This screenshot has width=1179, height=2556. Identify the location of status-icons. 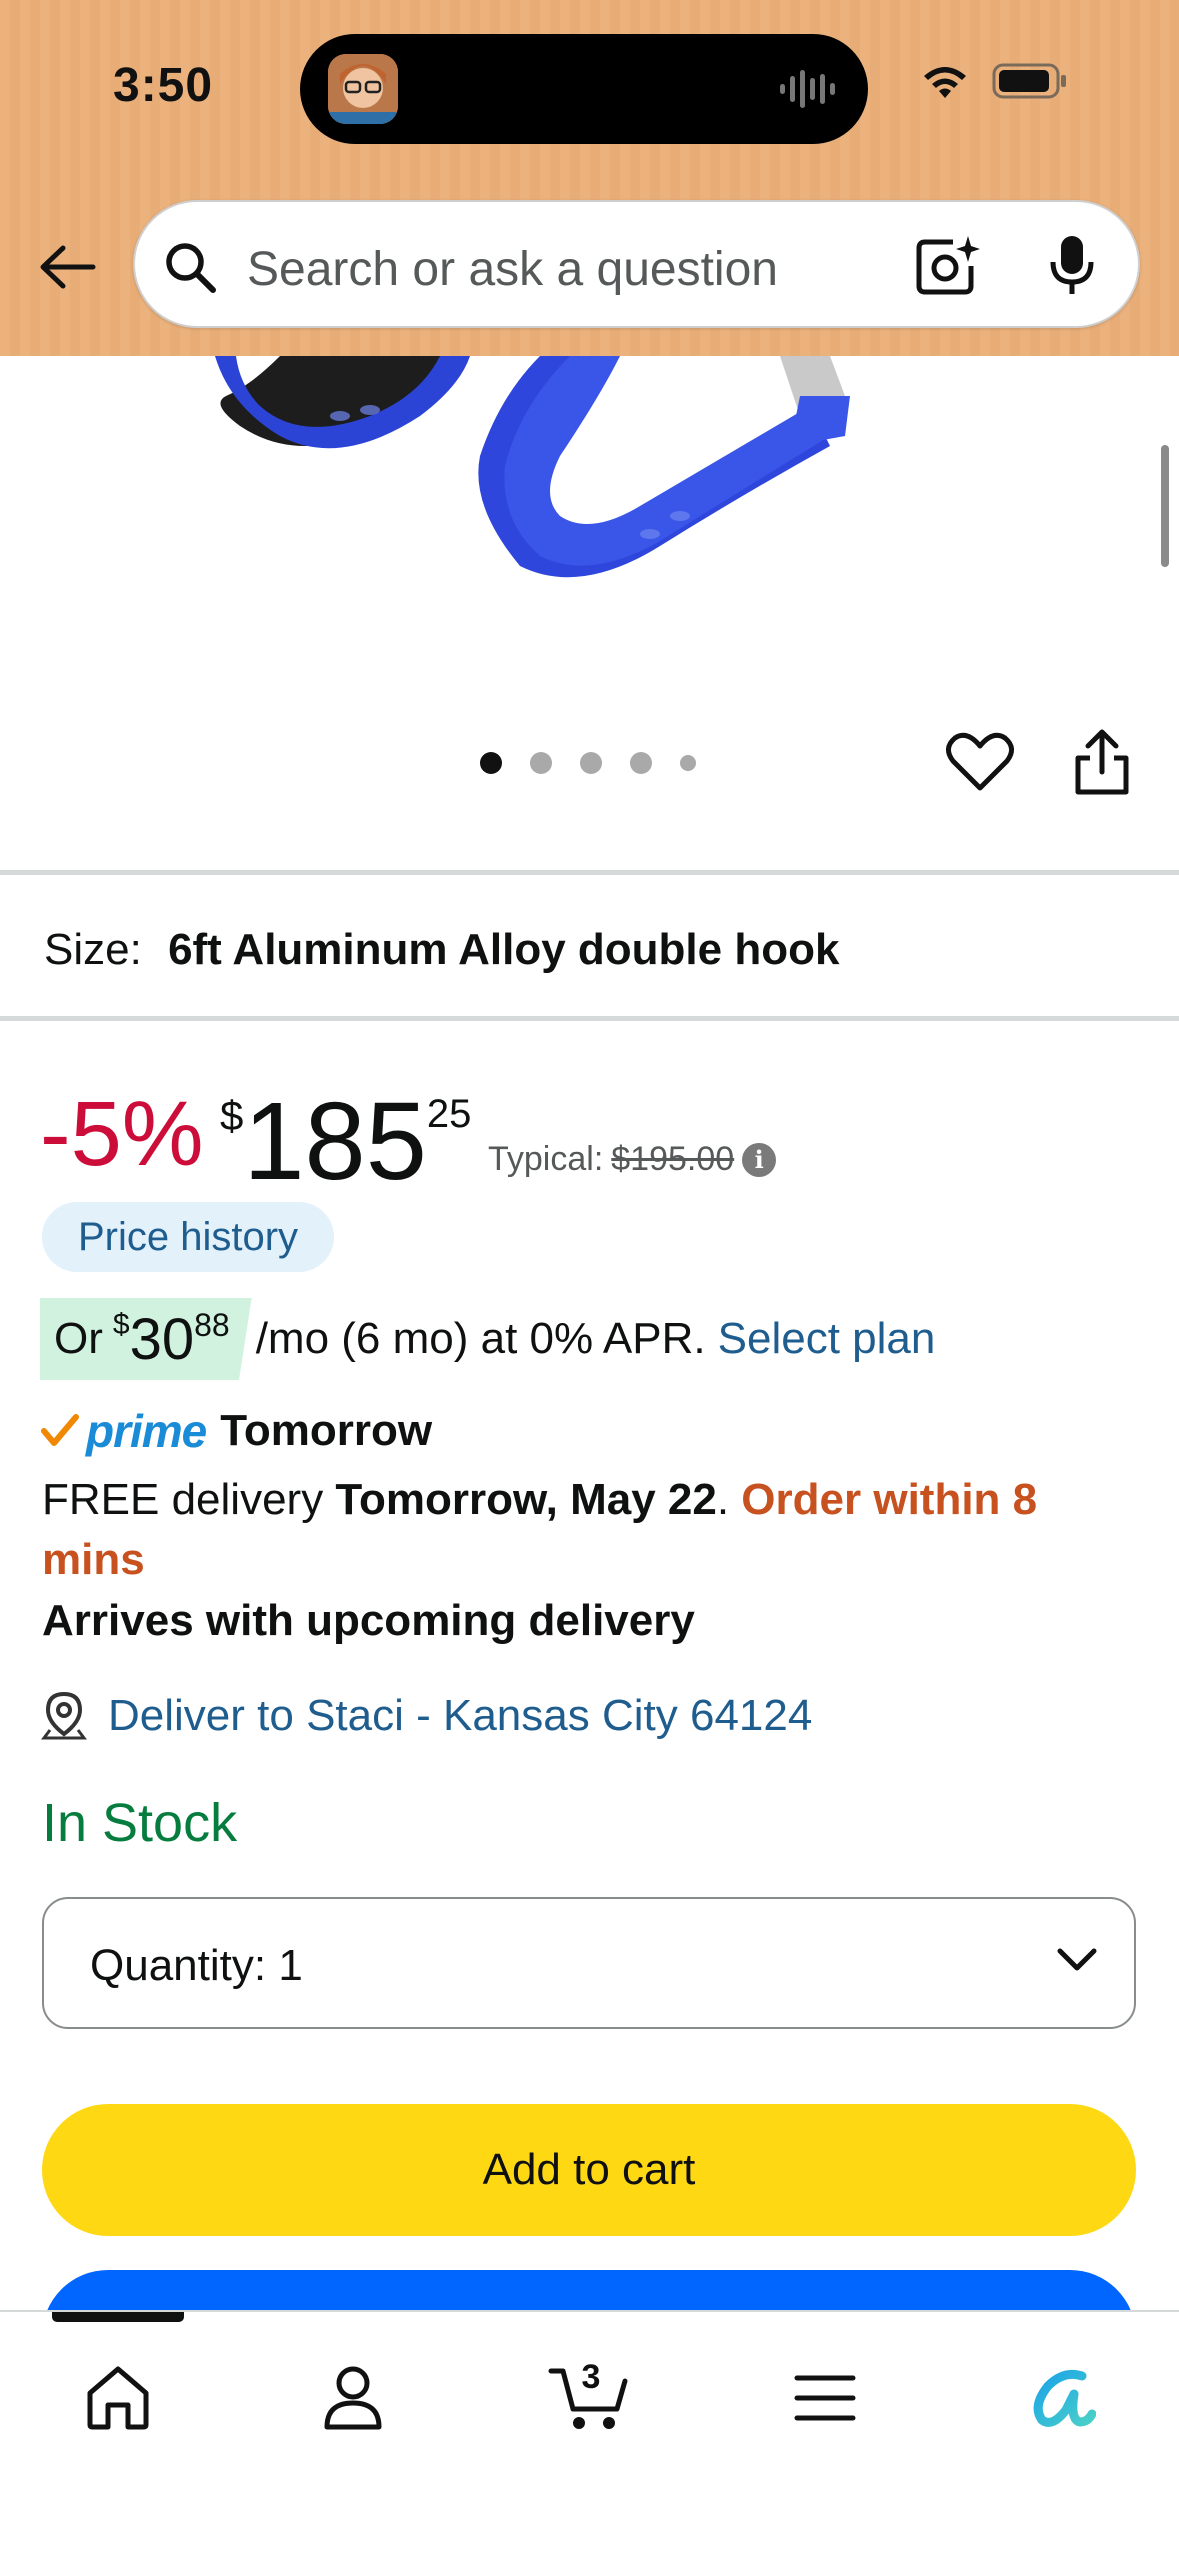
(994, 83).